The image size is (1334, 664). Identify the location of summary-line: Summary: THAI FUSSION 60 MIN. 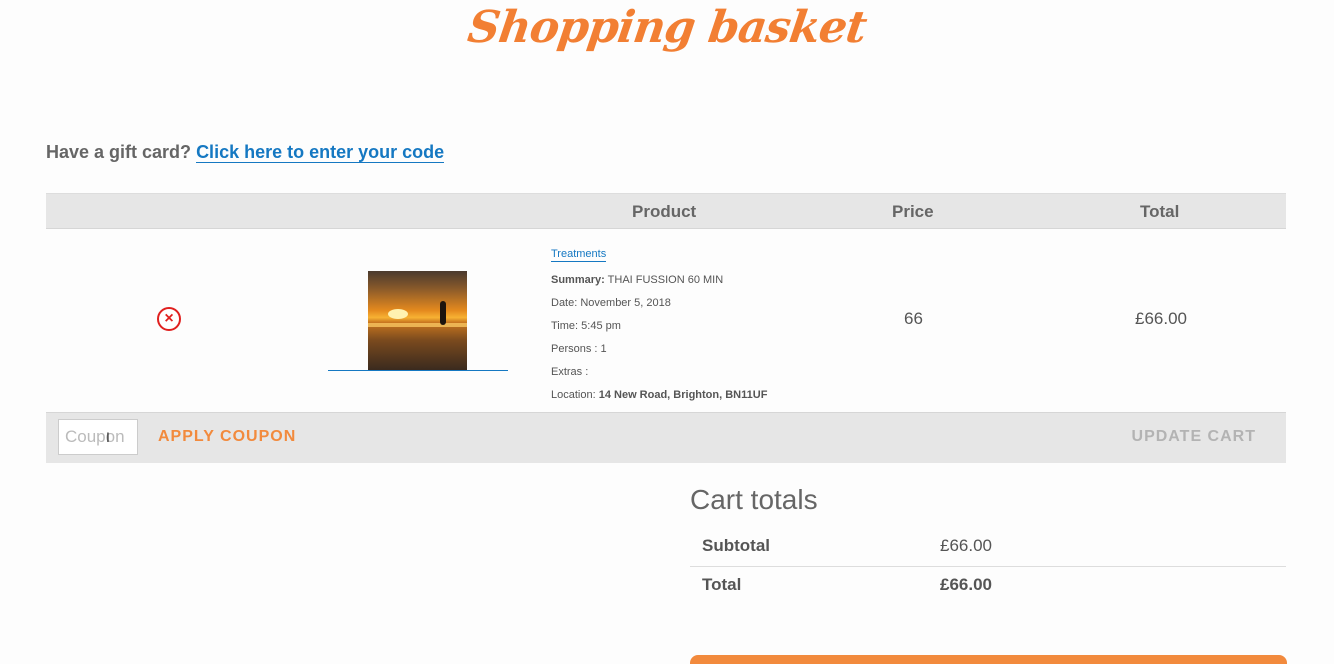
(637, 280).